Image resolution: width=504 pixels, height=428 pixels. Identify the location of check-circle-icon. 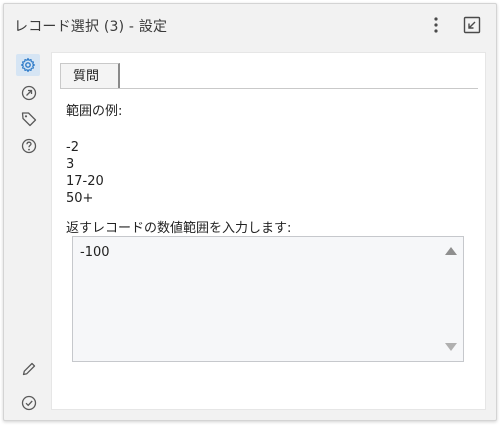
(29, 403).